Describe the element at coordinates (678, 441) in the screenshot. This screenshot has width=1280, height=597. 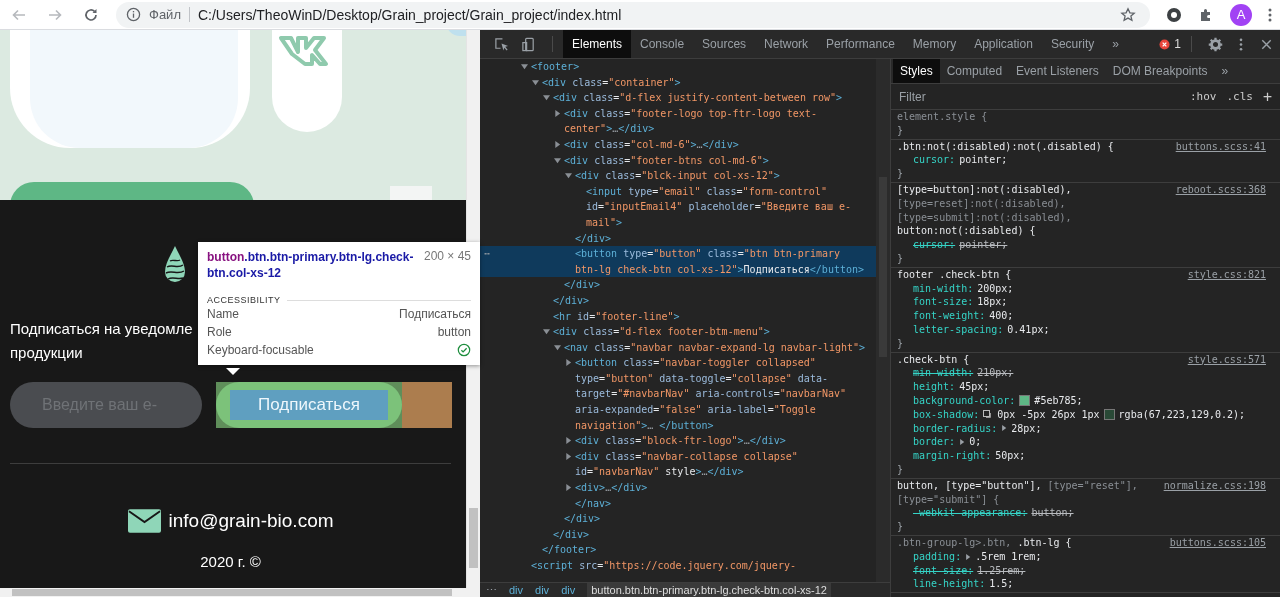
I see `dom-tree-row: <div class="block-ftr-logo">…</div>` at that location.